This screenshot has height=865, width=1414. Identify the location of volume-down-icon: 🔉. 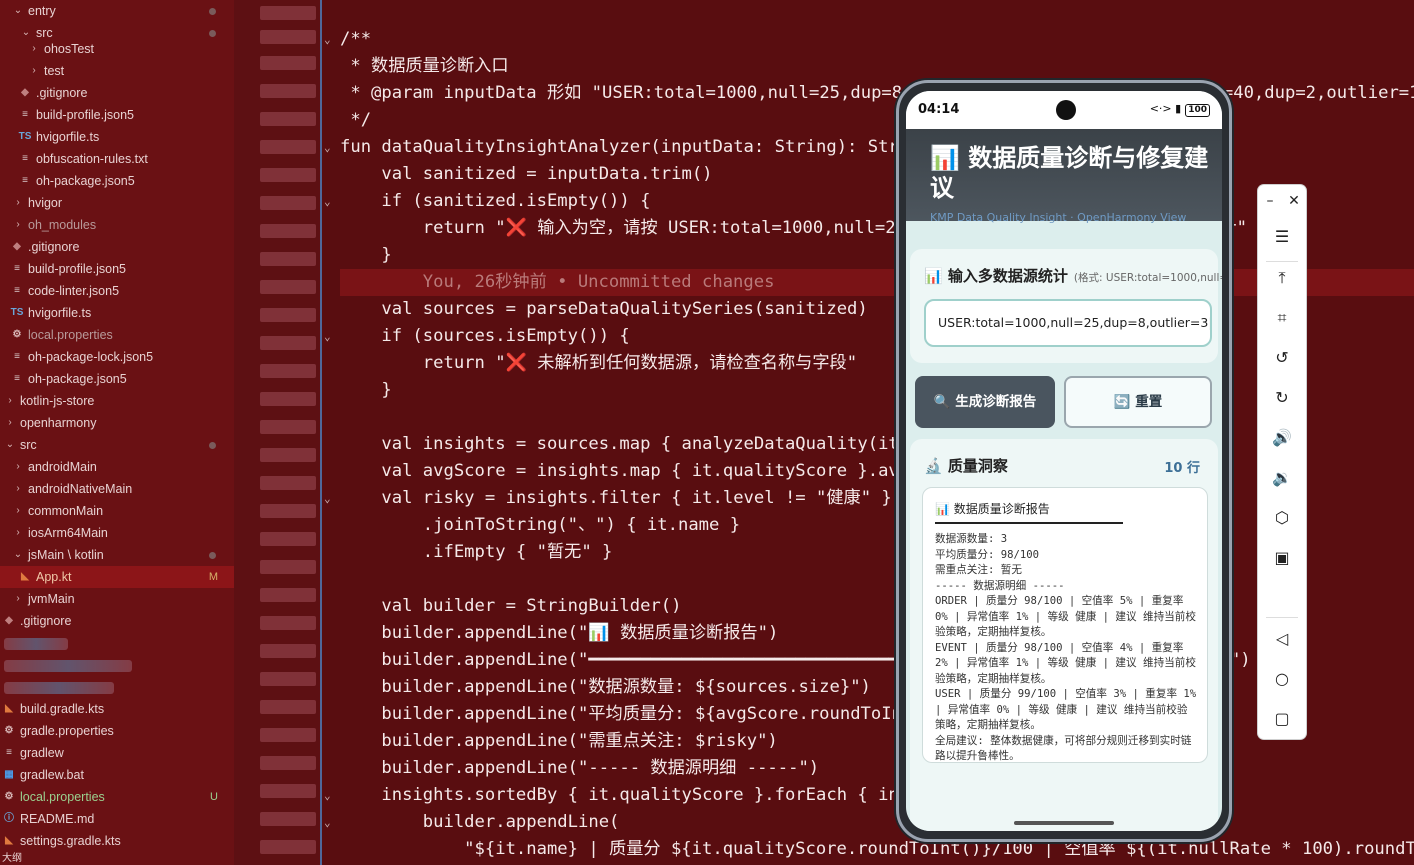
(1282, 478).